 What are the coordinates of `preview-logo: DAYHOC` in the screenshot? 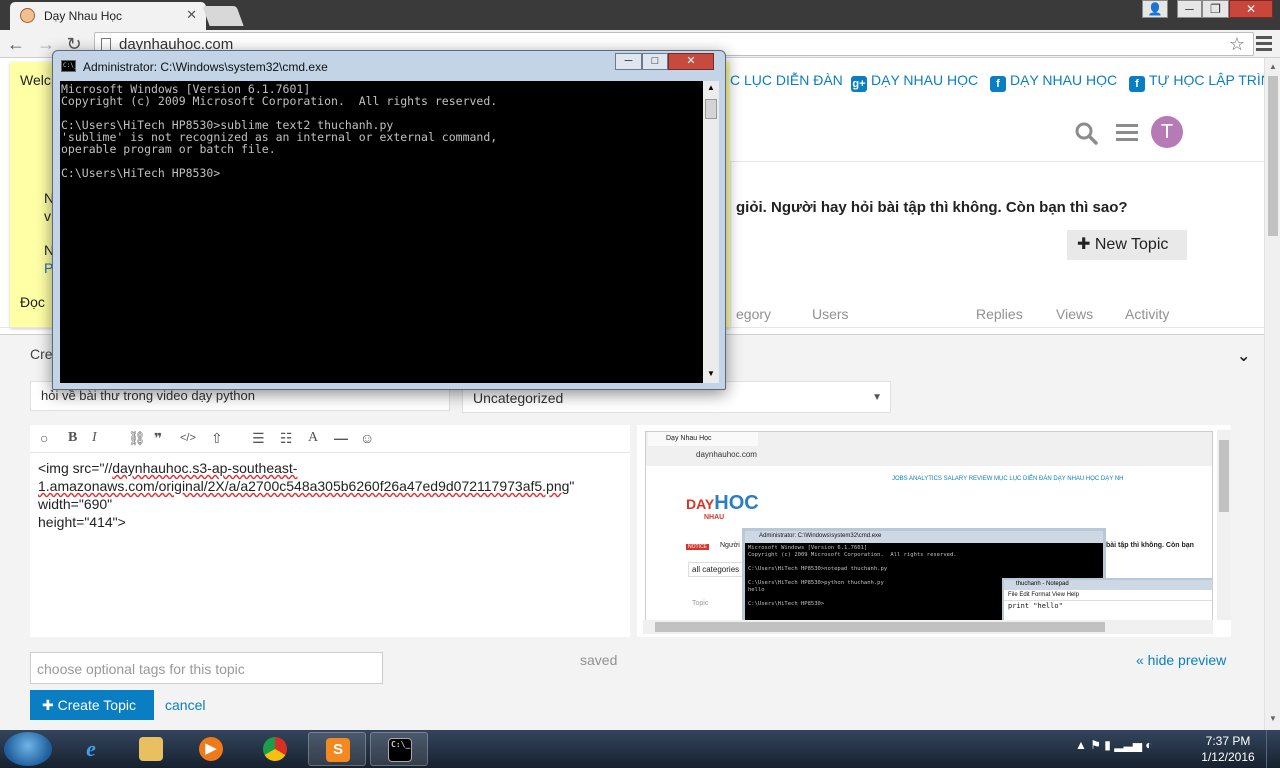 It's located at (722, 503).